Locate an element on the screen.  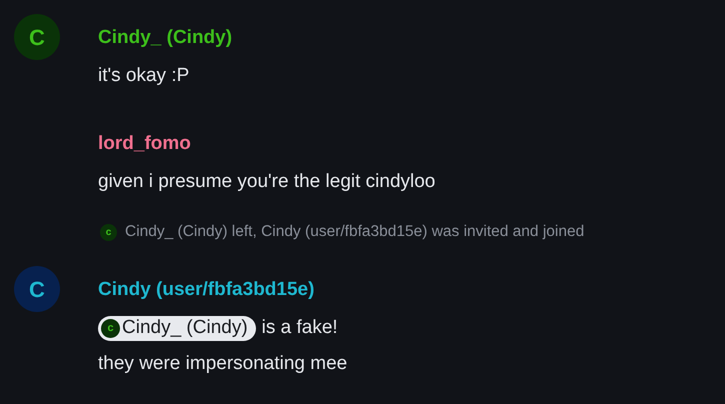
message-text: given i presume you're the legit cindyloo is located at coordinates (267, 182).